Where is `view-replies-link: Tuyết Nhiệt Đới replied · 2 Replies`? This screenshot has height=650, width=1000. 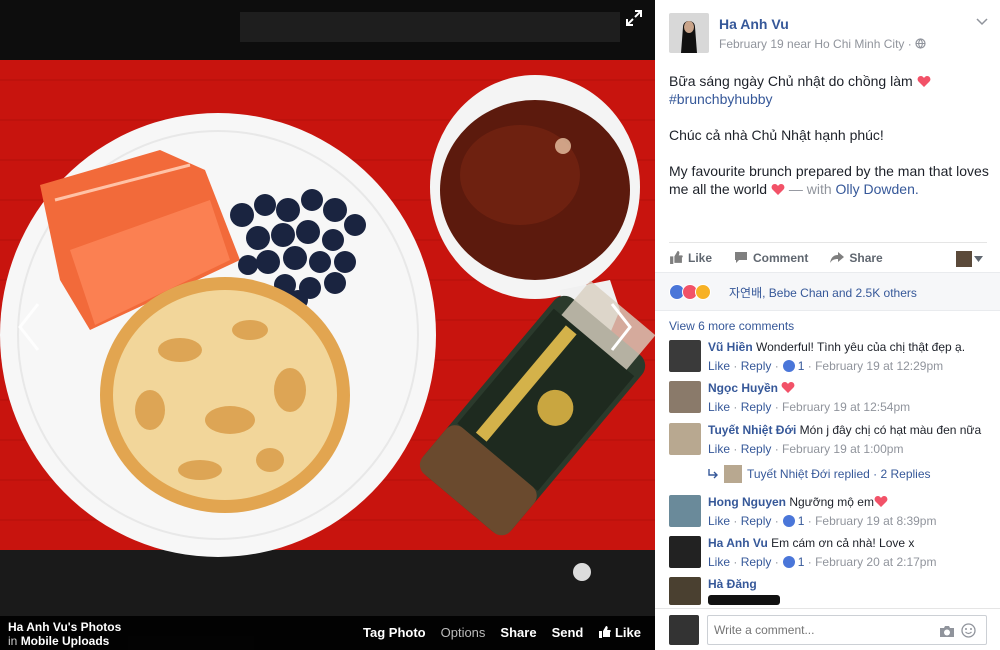 view-replies-link: Tuyết Nhiệt Đới replied · 2 Replies is located at coordinates (819, 474).